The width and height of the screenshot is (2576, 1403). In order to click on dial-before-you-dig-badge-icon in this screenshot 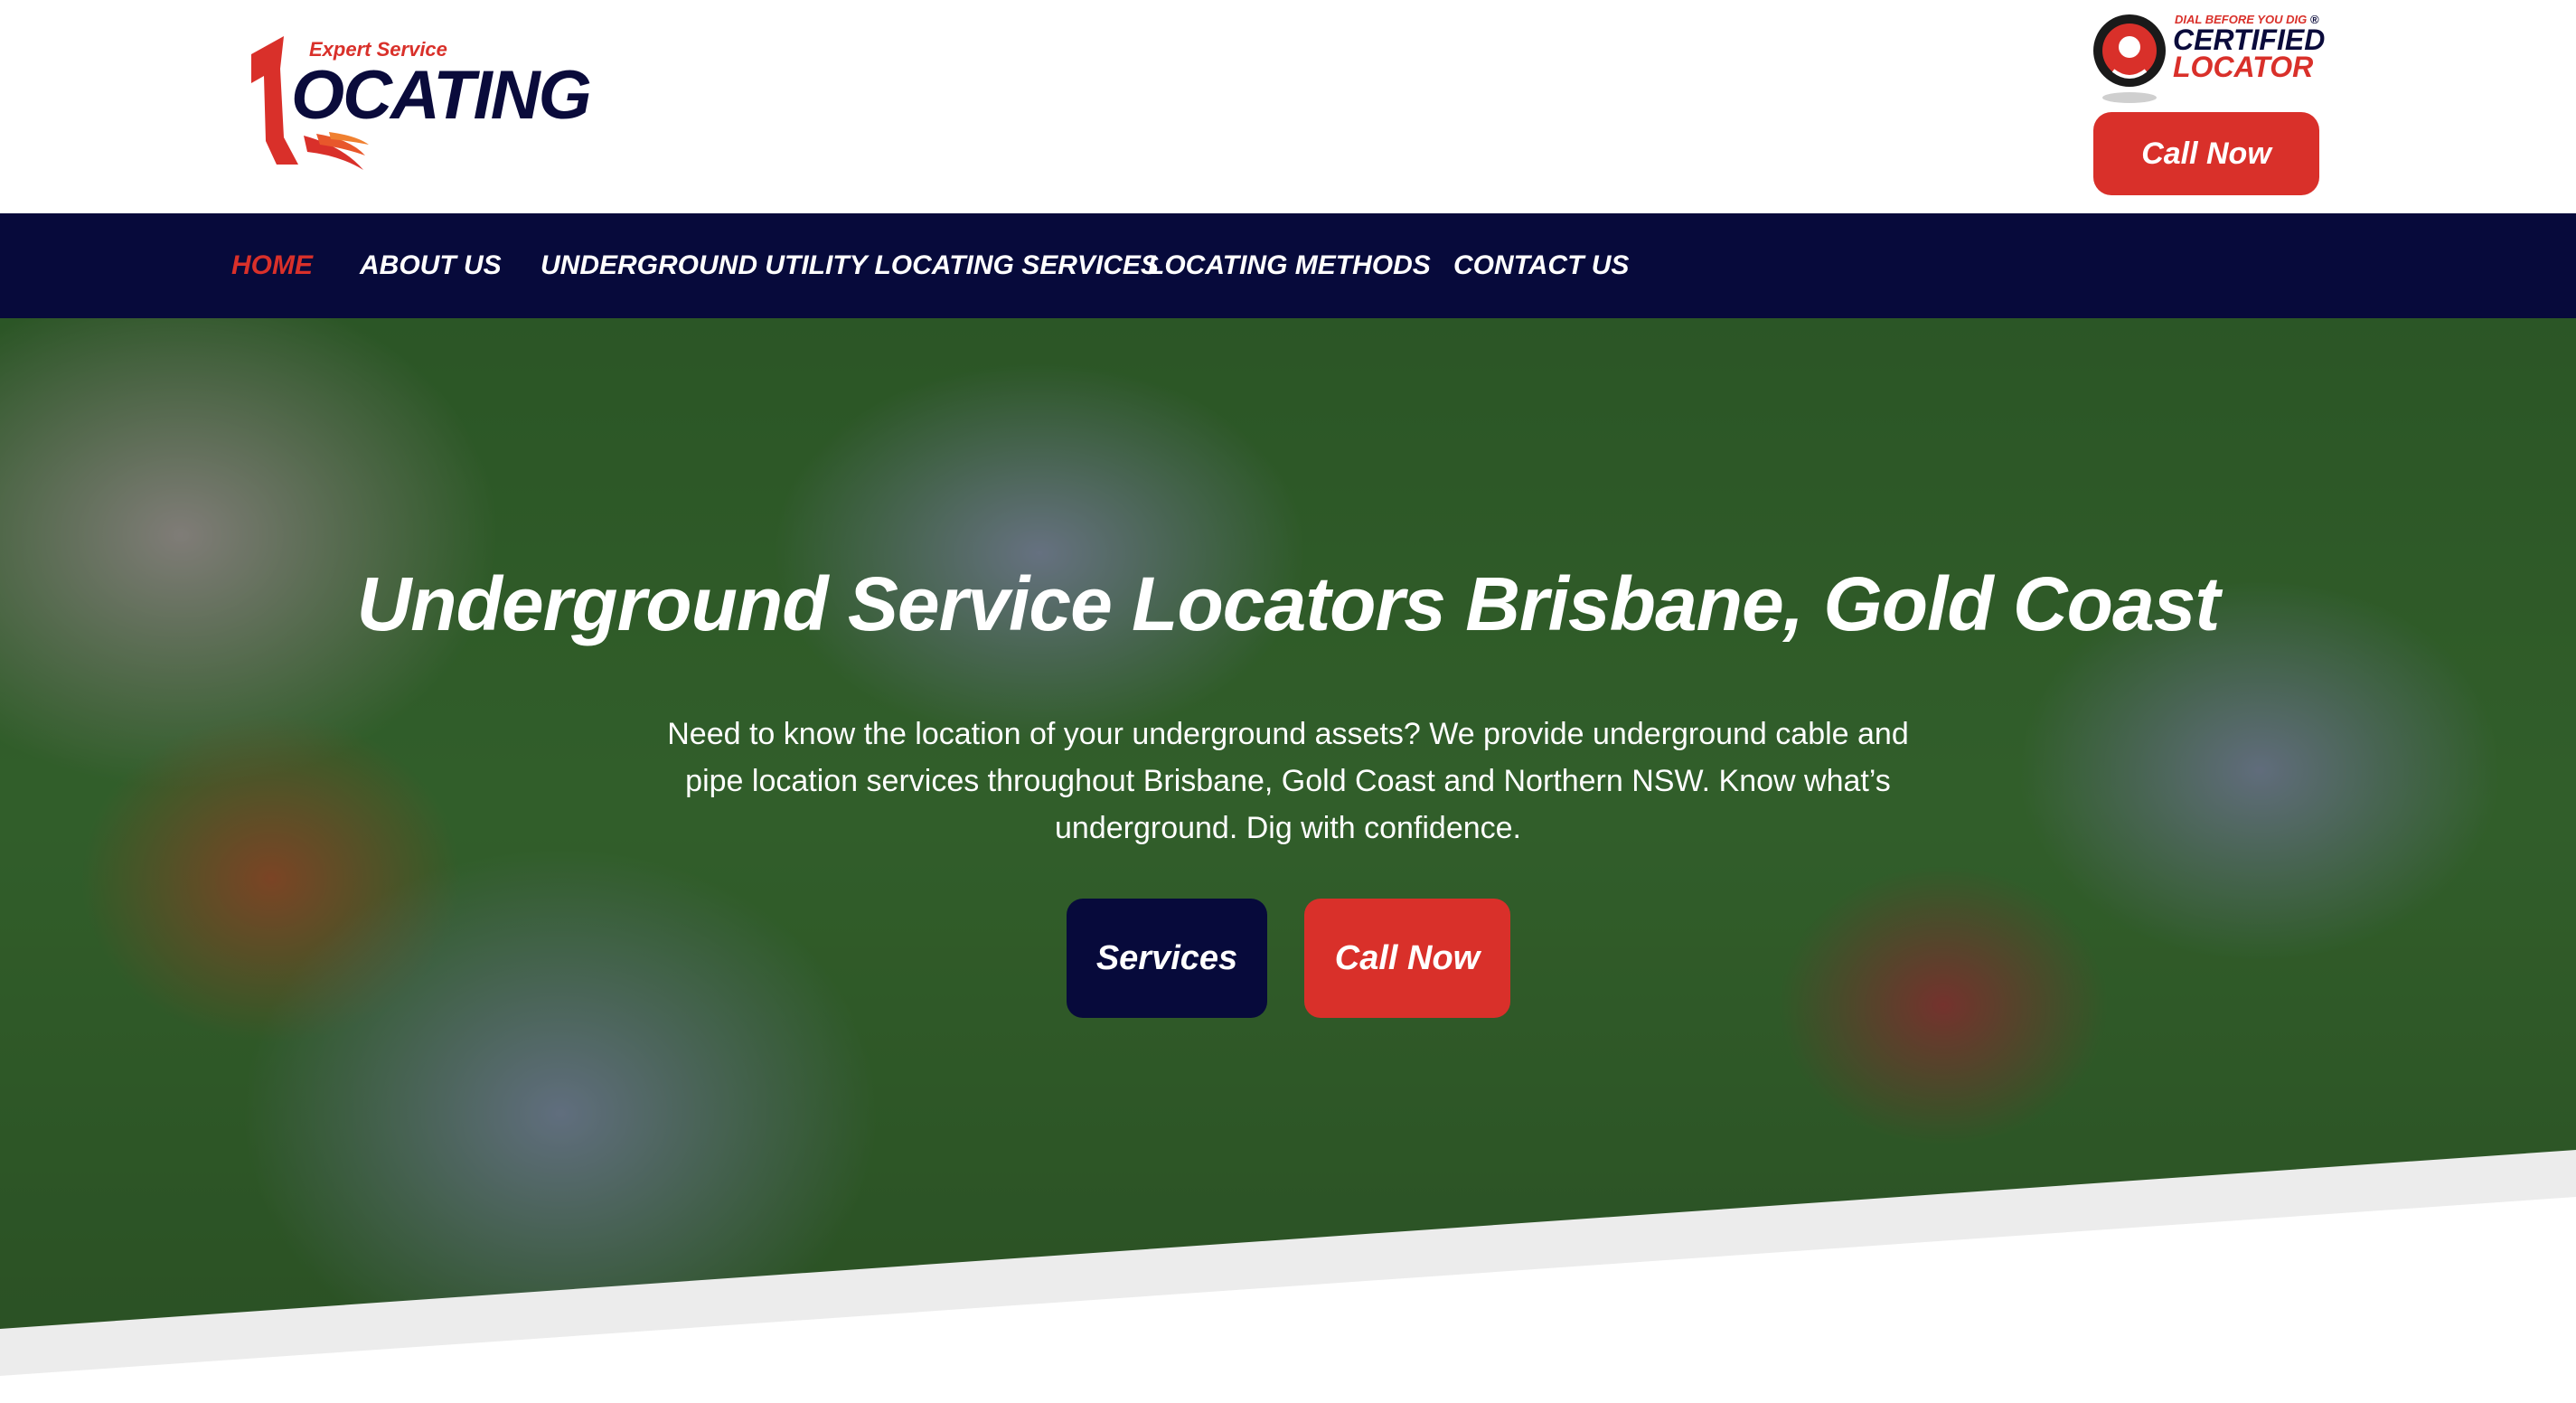, I will do `click(2129, 58)`.